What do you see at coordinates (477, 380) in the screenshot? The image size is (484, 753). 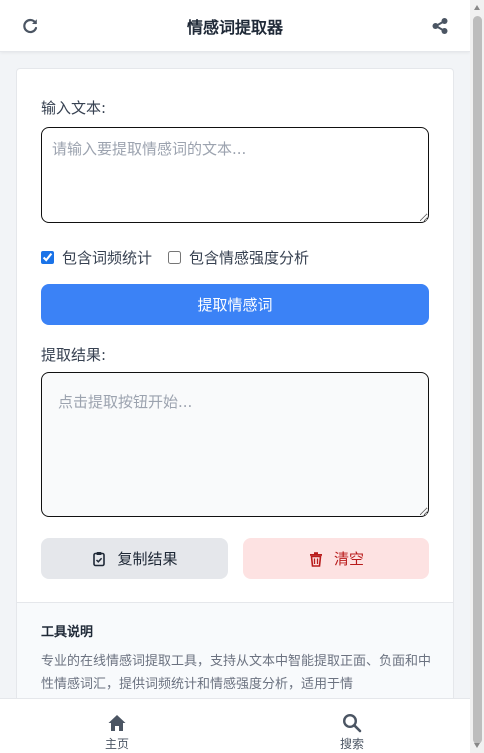 I see `scrollbar-thumb` at bounding box center [477, 380].